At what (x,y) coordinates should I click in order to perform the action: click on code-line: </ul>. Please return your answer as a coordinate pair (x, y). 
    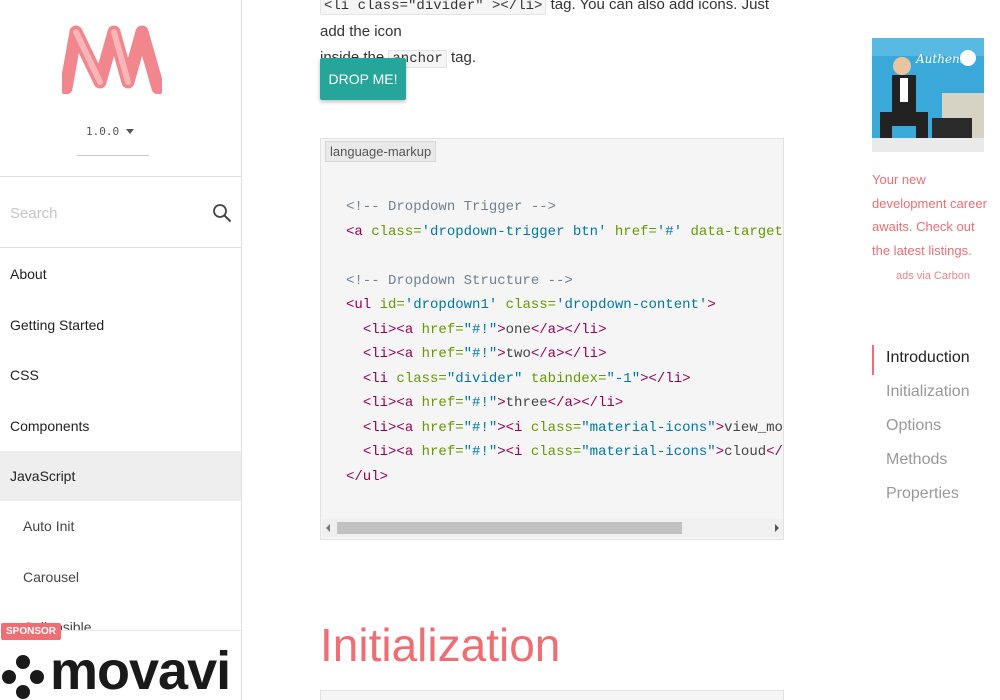
    Looking at the image, I should click on (367, 476).